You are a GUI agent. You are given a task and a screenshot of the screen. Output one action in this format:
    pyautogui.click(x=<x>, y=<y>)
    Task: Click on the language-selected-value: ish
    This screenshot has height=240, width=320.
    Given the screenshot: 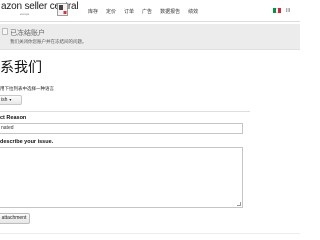 What is the action you would take?
    pyautogui.click(x=4, y=100)
    